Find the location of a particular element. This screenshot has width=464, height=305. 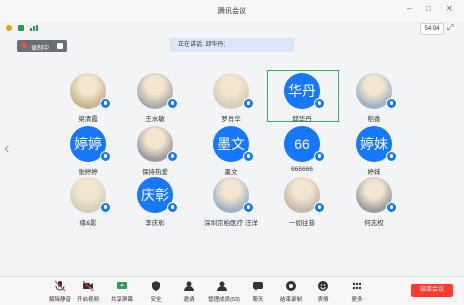

participant-tile: 稻香 is located at coordinates (374, 103).